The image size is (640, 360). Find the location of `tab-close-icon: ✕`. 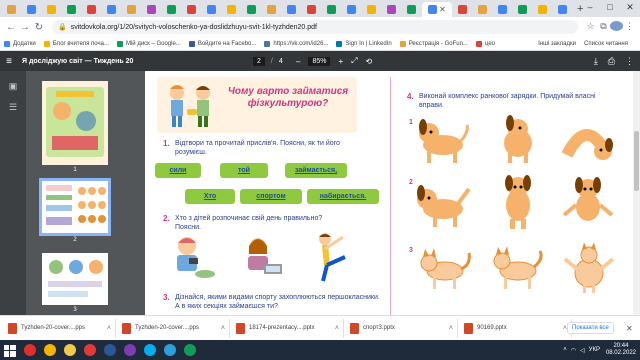

tab-close-icon: ✕ is located at coordinates (442, 9).